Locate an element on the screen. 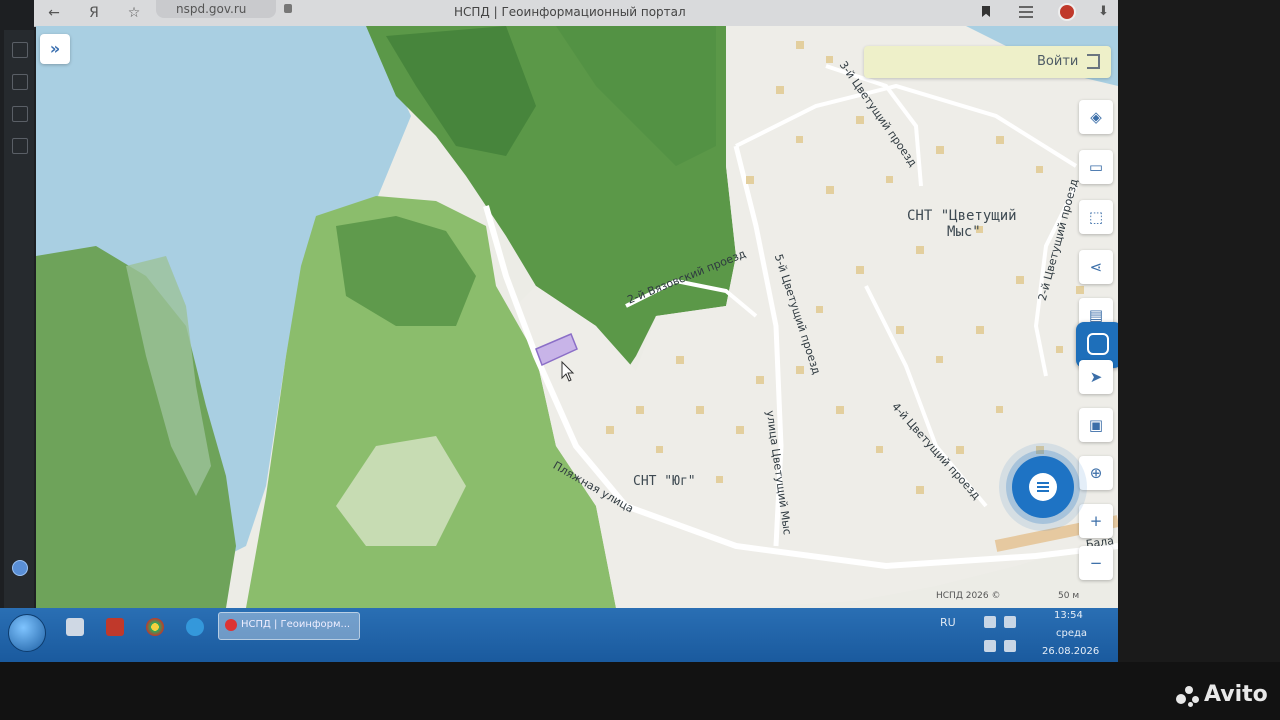  select-area-icon: ⬚ is located at coordinates (1096, 217).